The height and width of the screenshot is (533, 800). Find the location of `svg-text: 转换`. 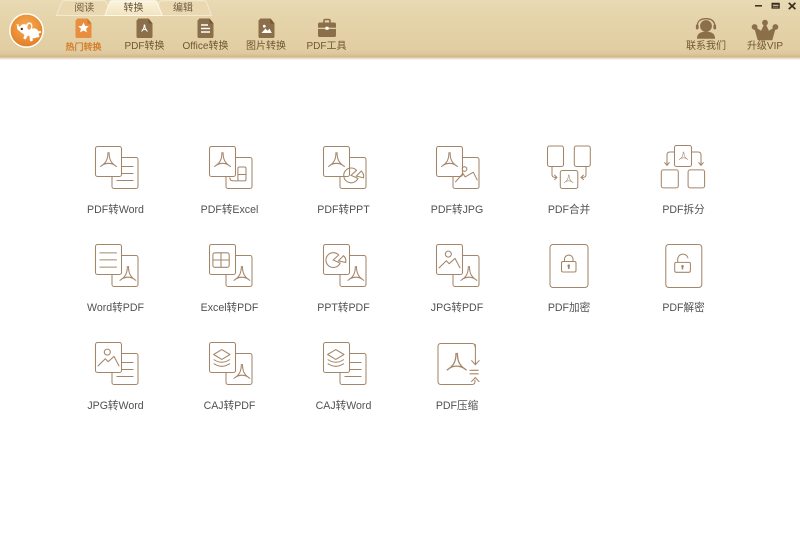

svg-text: 转换 is located at coordinates (134, 7).